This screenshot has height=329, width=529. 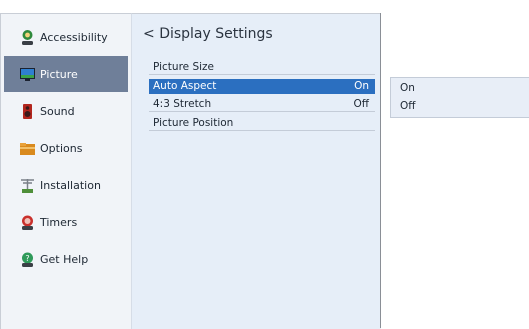 What do you see at coordinates (185, 86) in the screenshot?
I see `setting-label: Auto Aspect` at bounding box center [185, 86].